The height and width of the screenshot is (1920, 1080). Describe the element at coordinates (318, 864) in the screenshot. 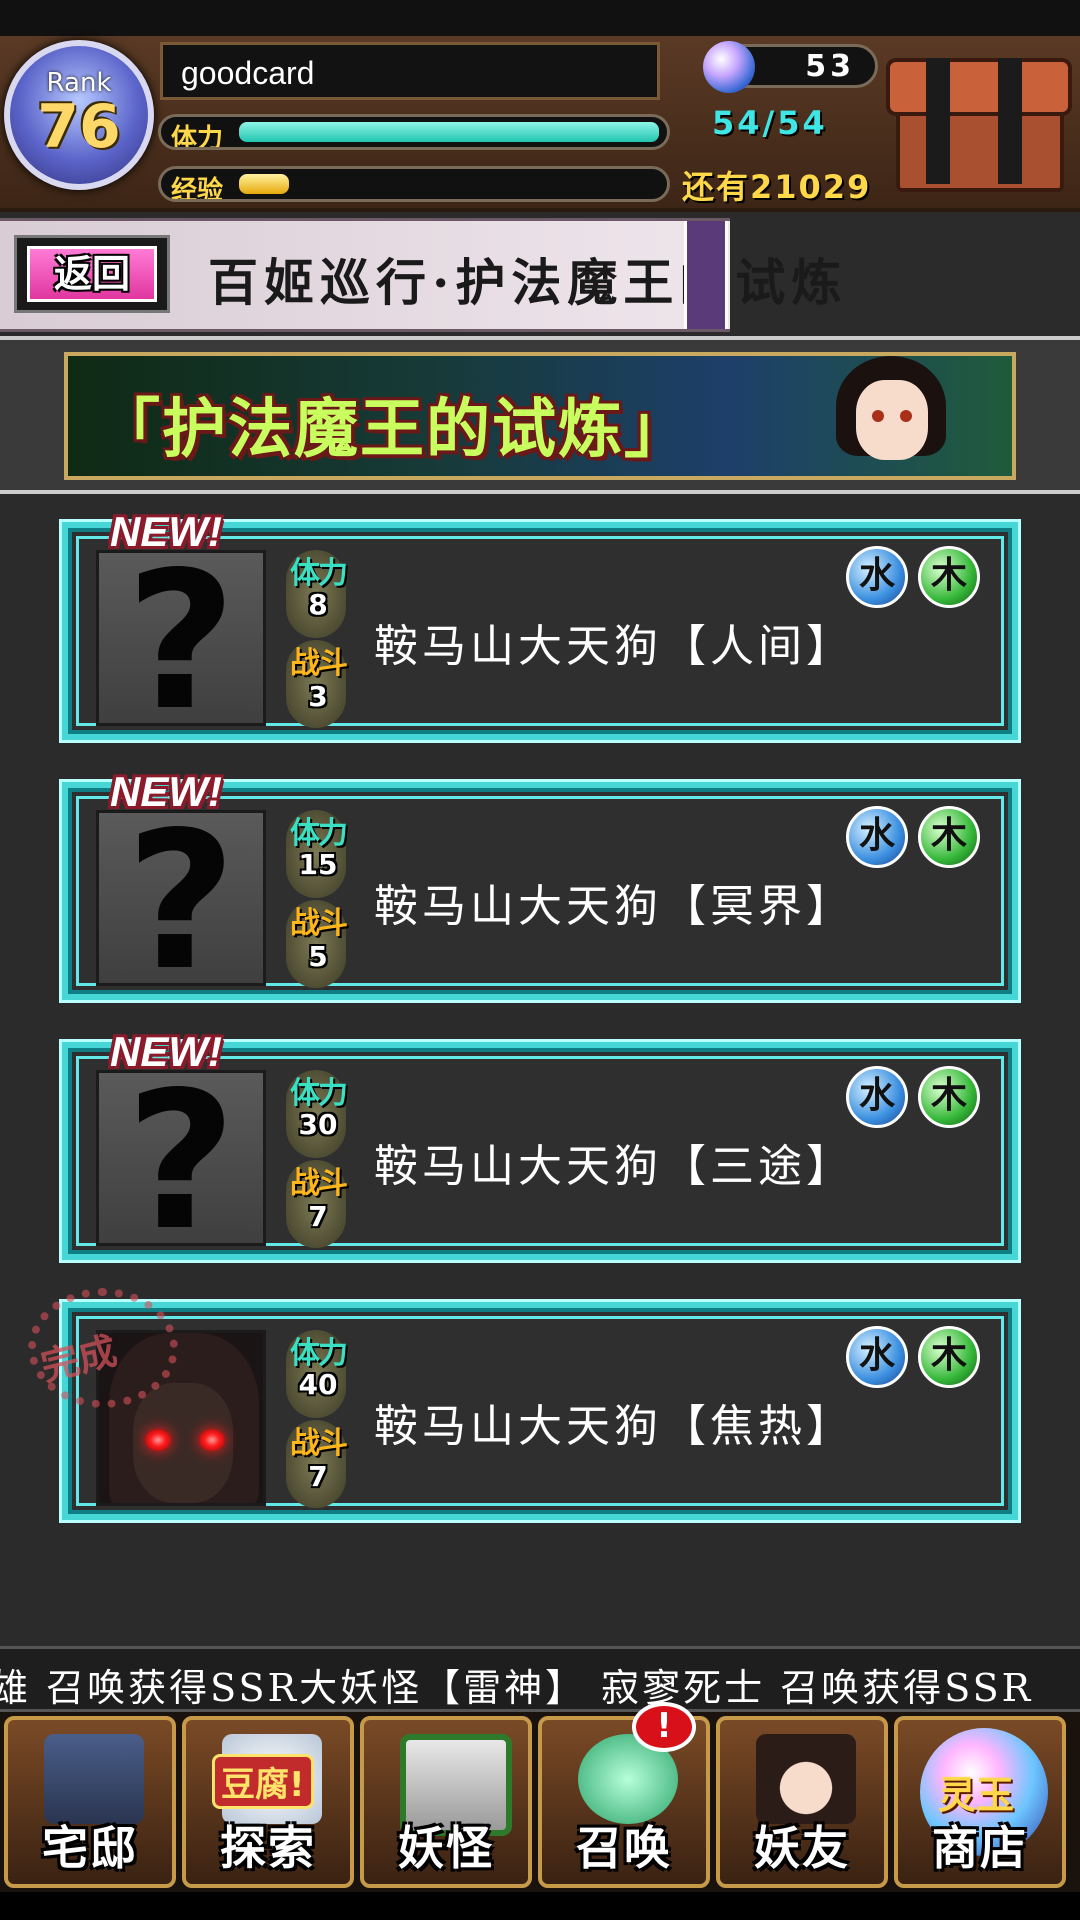

I see `stamina-cost-value: 15` at that location.